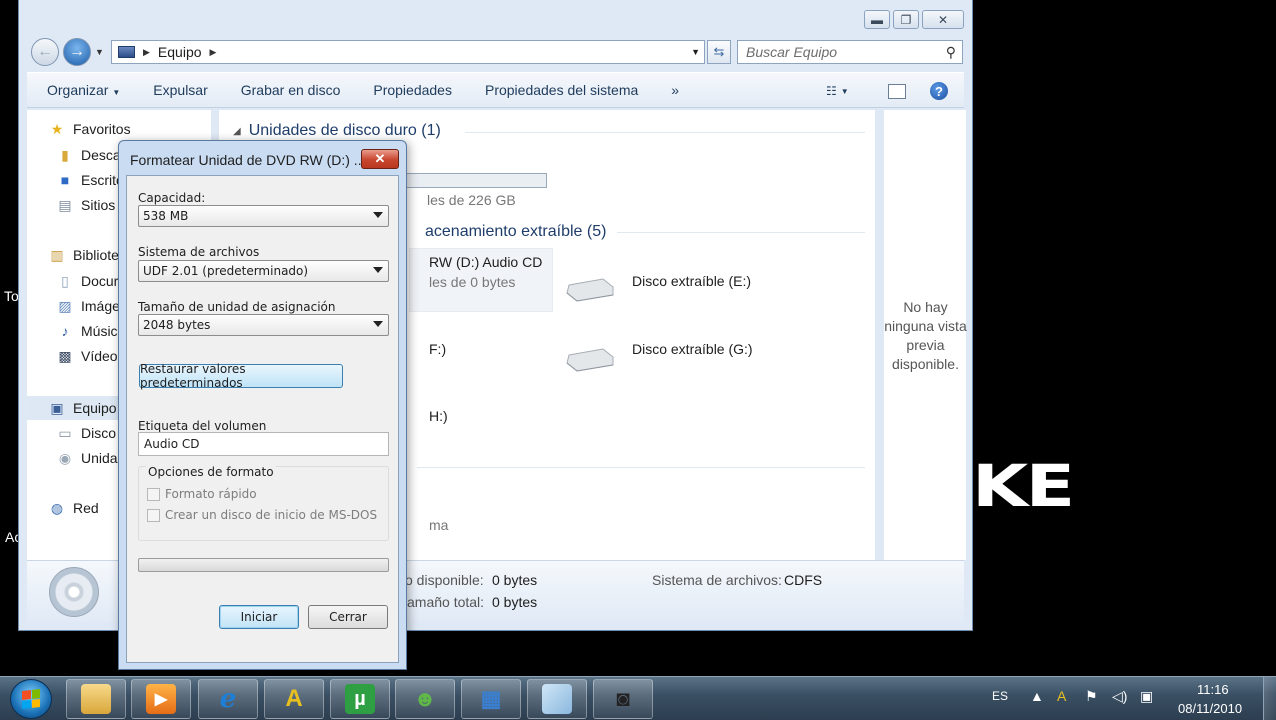 Image resolution: width=1276 pixels, height=720 pixels. Describe the element at coordinates (437, 349) in the screenshot. I see `drive-name-f: F:)` at that location.